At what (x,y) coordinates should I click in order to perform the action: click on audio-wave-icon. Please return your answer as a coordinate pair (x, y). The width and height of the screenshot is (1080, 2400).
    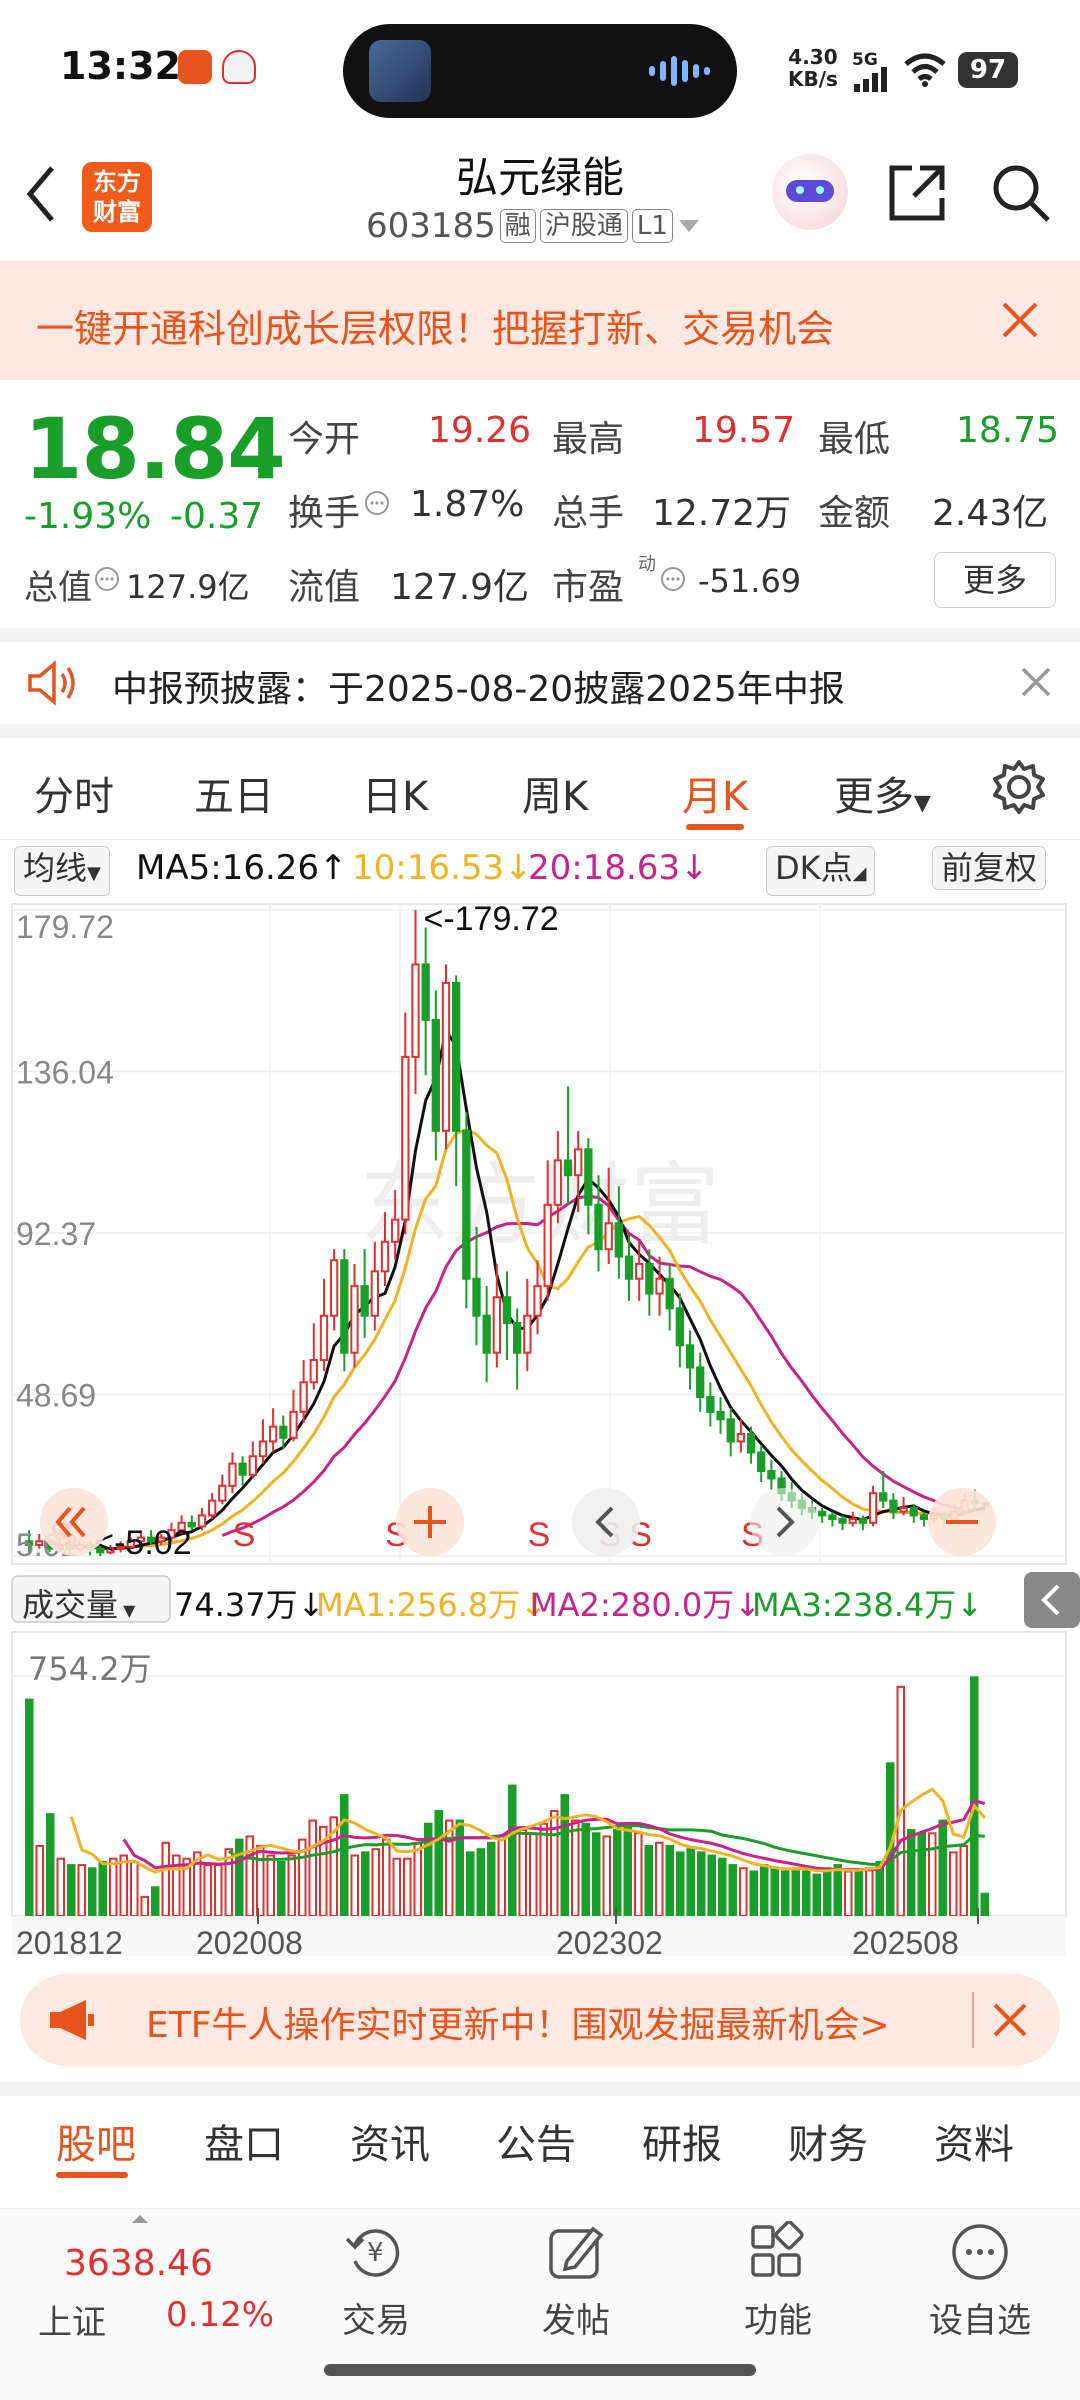
    Looking at the image, I should click on (684, 71).